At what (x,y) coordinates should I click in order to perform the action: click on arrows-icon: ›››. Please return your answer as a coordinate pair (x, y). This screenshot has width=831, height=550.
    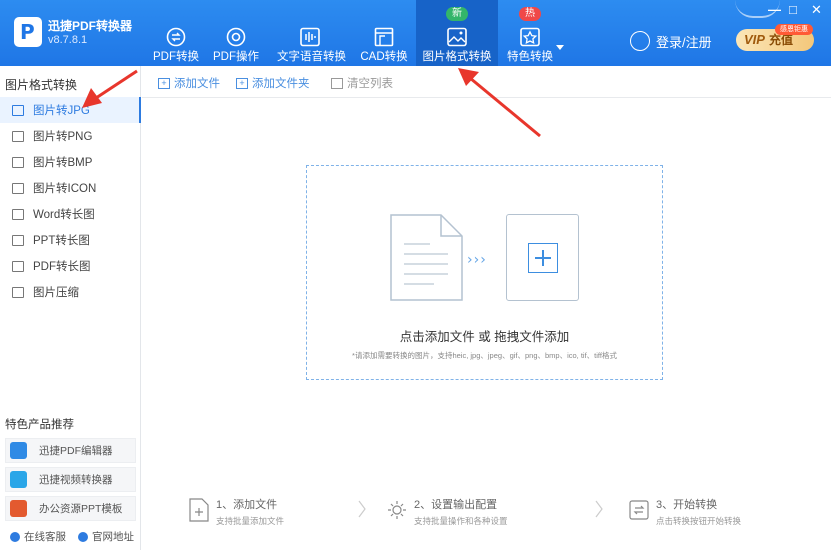
    Looking at the image, I should click on (477, 260).